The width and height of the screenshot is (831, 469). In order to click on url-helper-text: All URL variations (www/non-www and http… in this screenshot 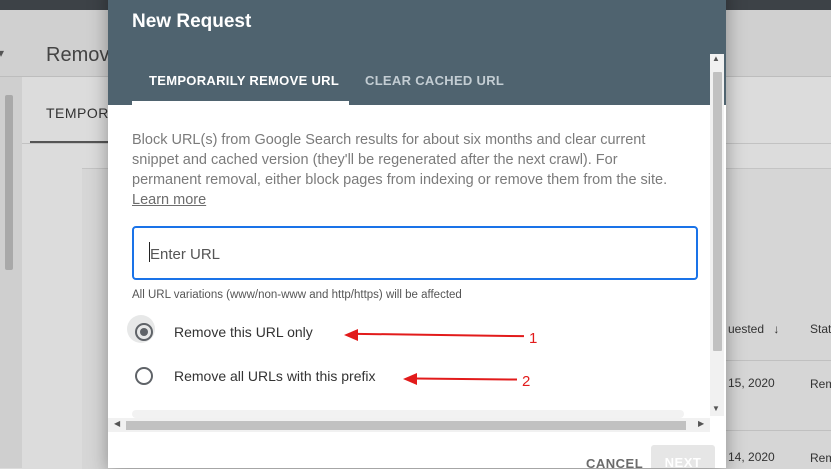, I will do `click(297, 295)`.